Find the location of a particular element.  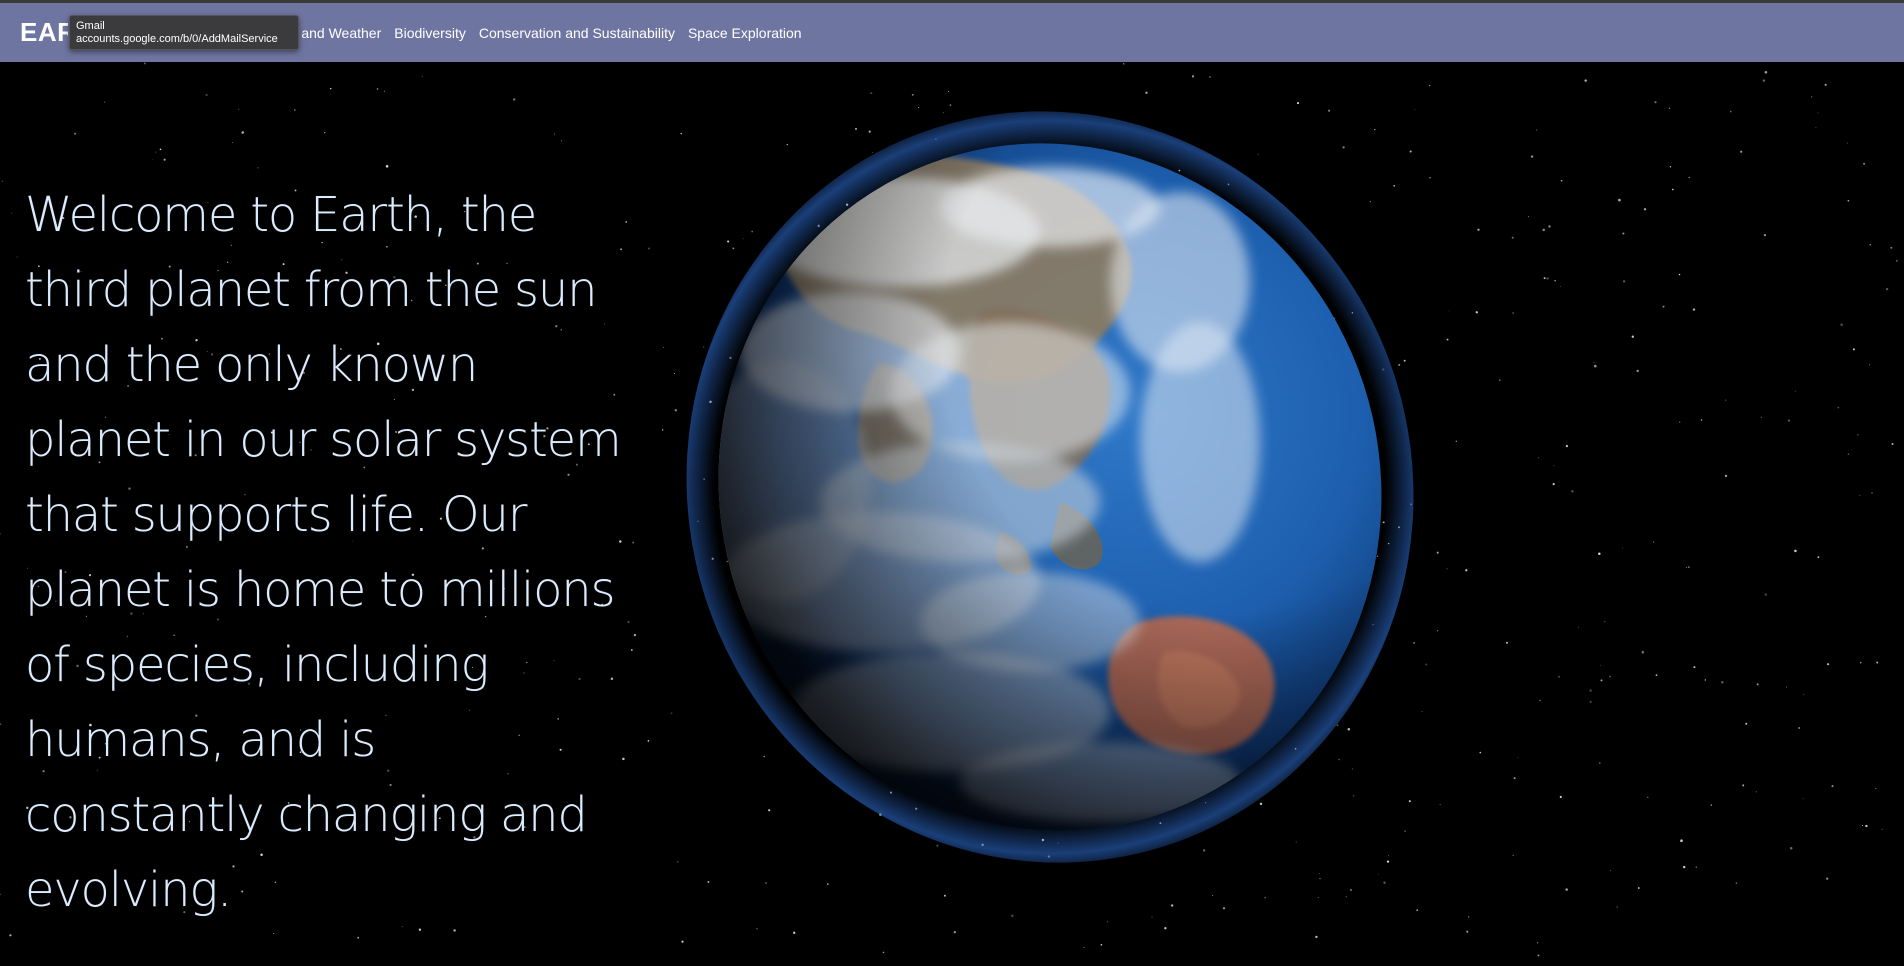

tooltip-title: Gmail is located at coordinates (90, 26).